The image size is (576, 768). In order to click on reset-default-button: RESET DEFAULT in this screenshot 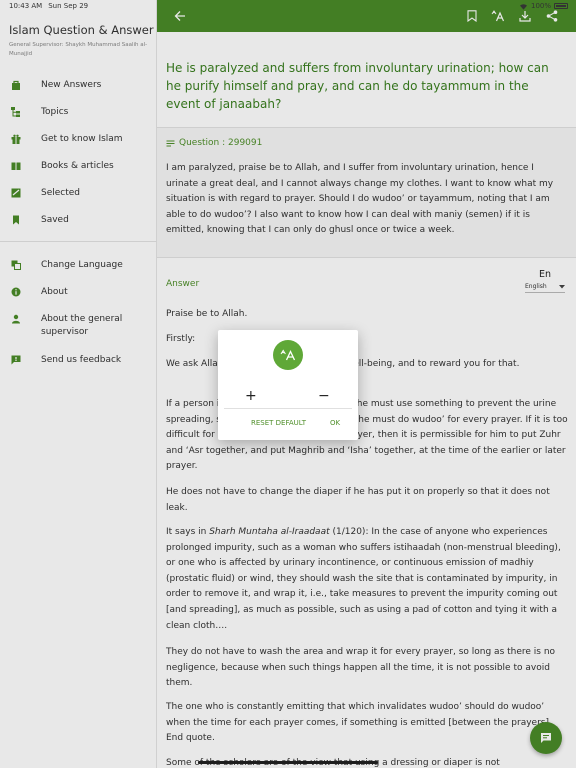, I will do `click(278, 423)`.